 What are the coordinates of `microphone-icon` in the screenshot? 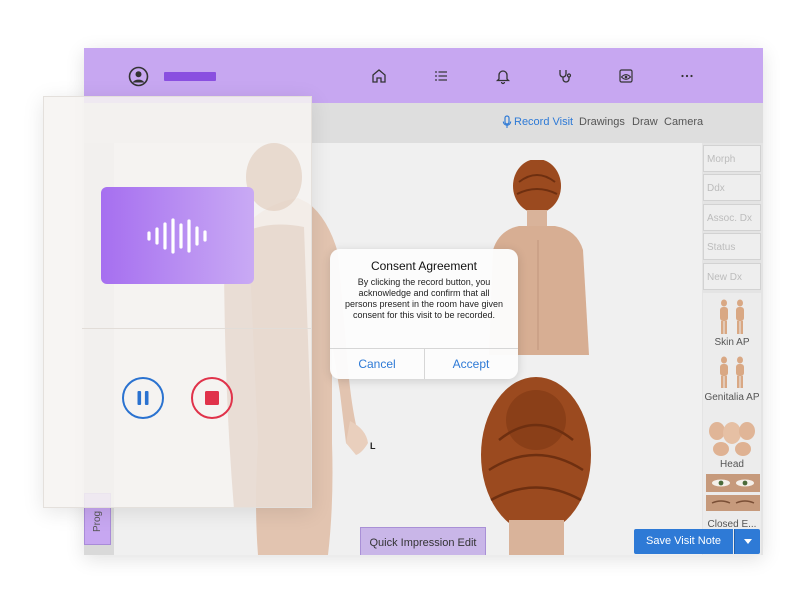 It's located at (507, 122).